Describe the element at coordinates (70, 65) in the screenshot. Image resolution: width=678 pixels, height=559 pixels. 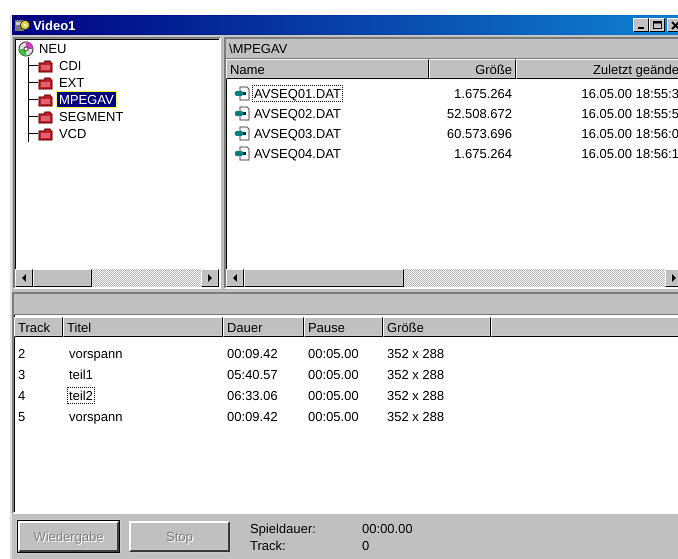
I see `tree-item: CDI` at that location.